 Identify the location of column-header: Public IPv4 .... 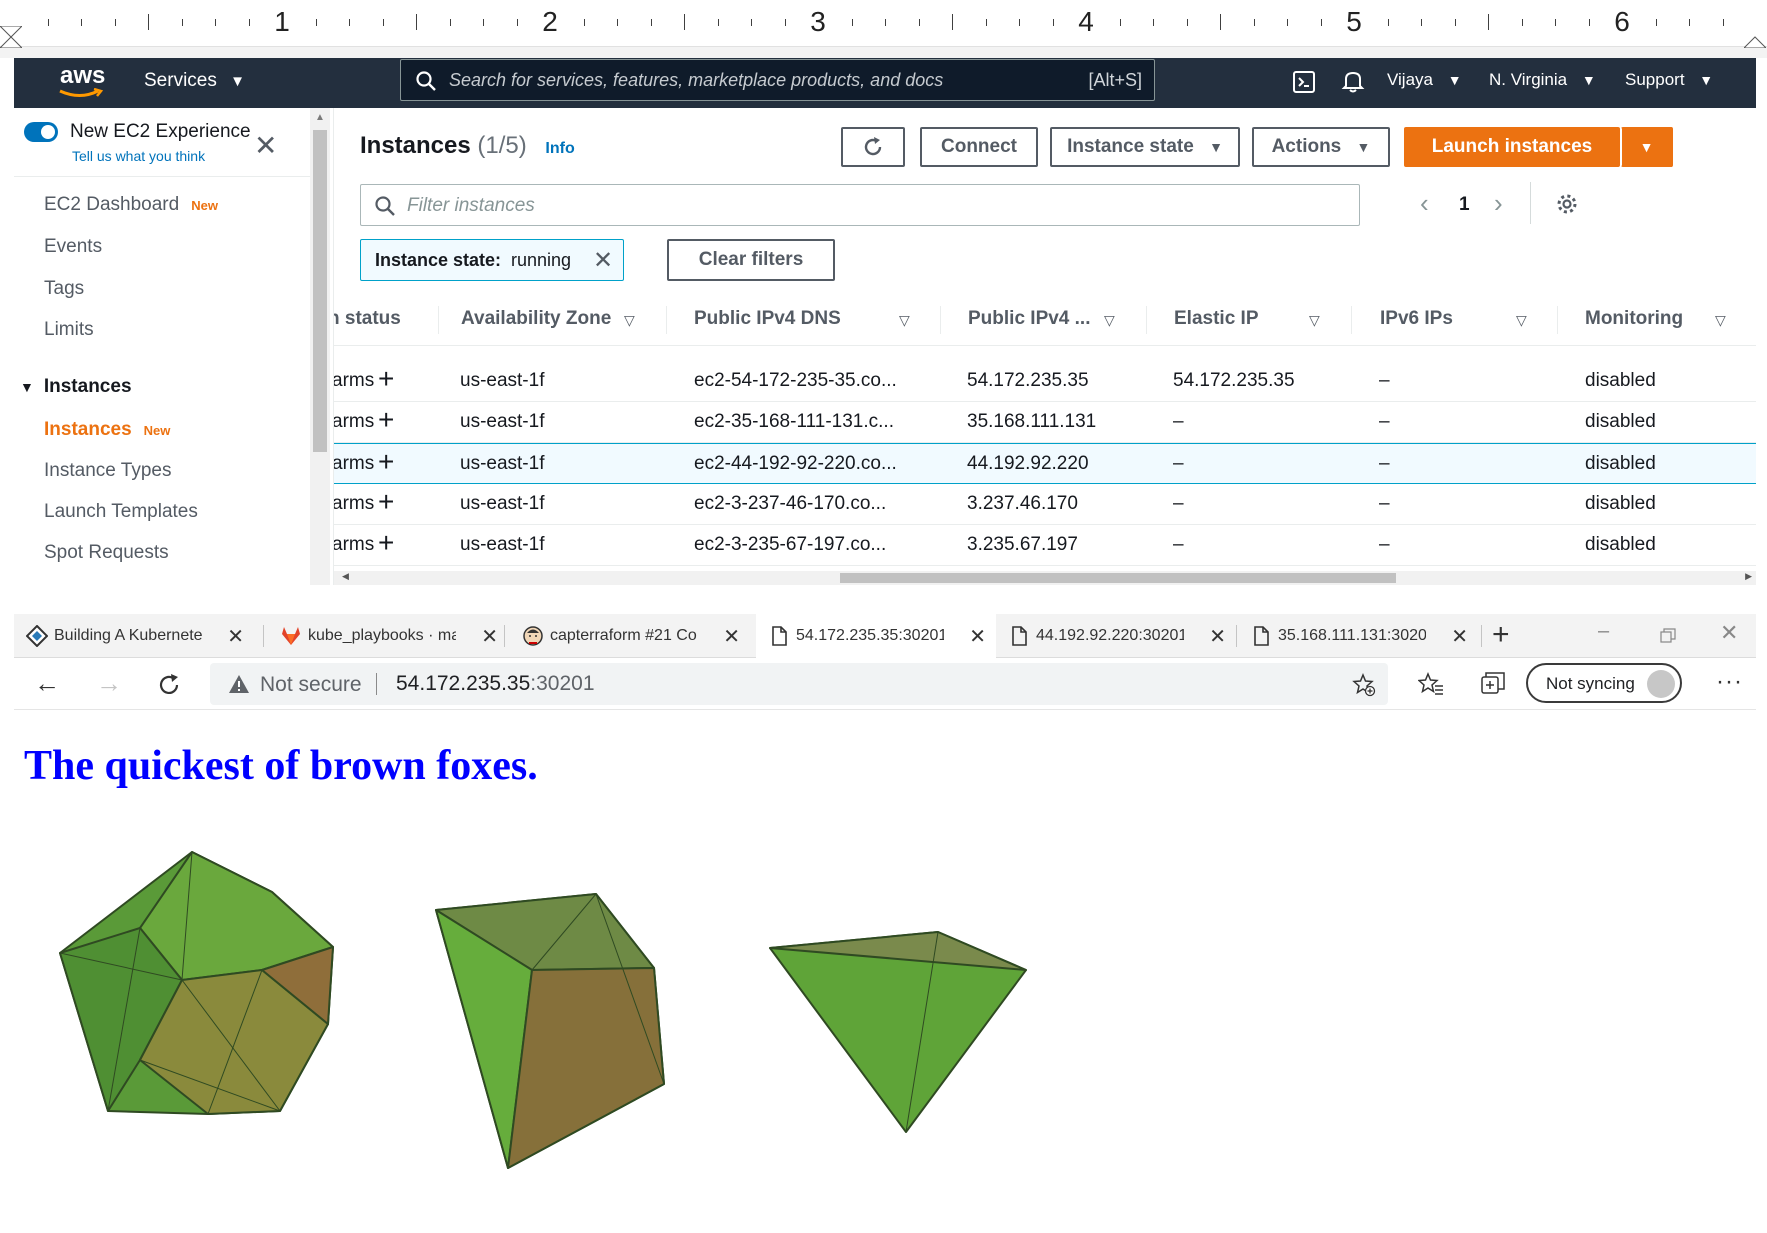
(1029, 319).